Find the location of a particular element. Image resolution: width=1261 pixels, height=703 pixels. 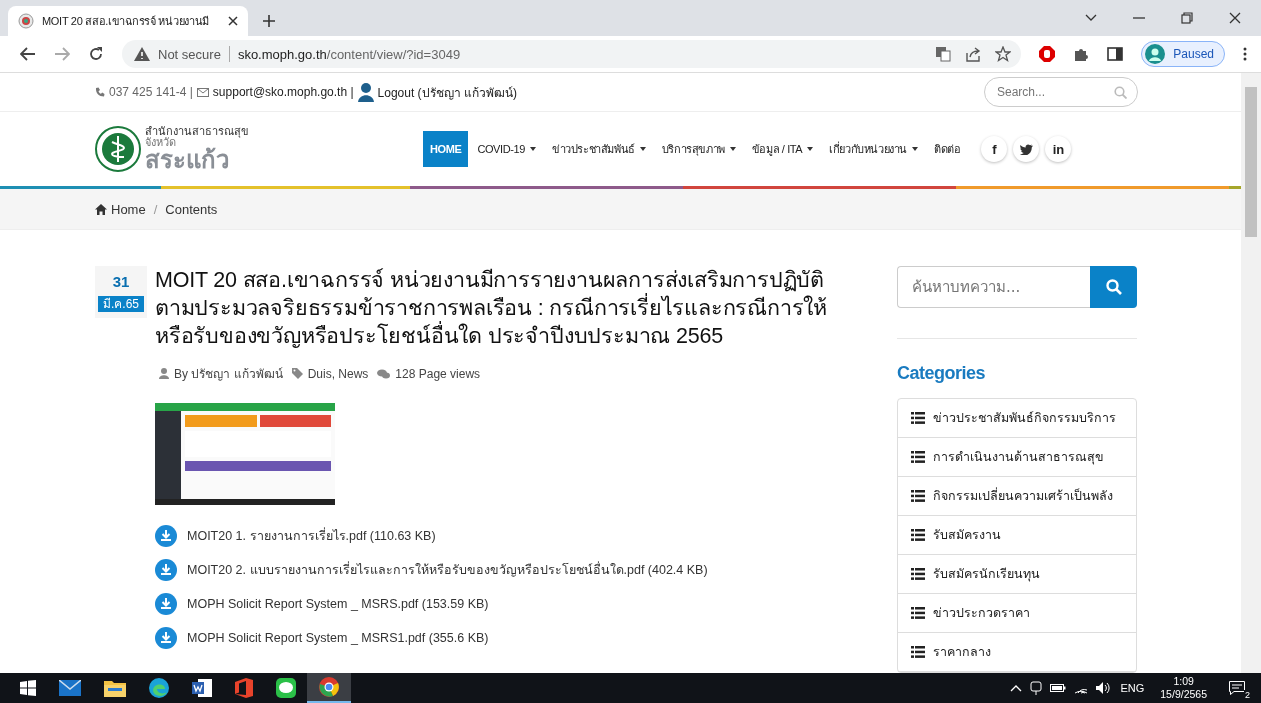

office-logo-icon is located at coordinates (244, 688).